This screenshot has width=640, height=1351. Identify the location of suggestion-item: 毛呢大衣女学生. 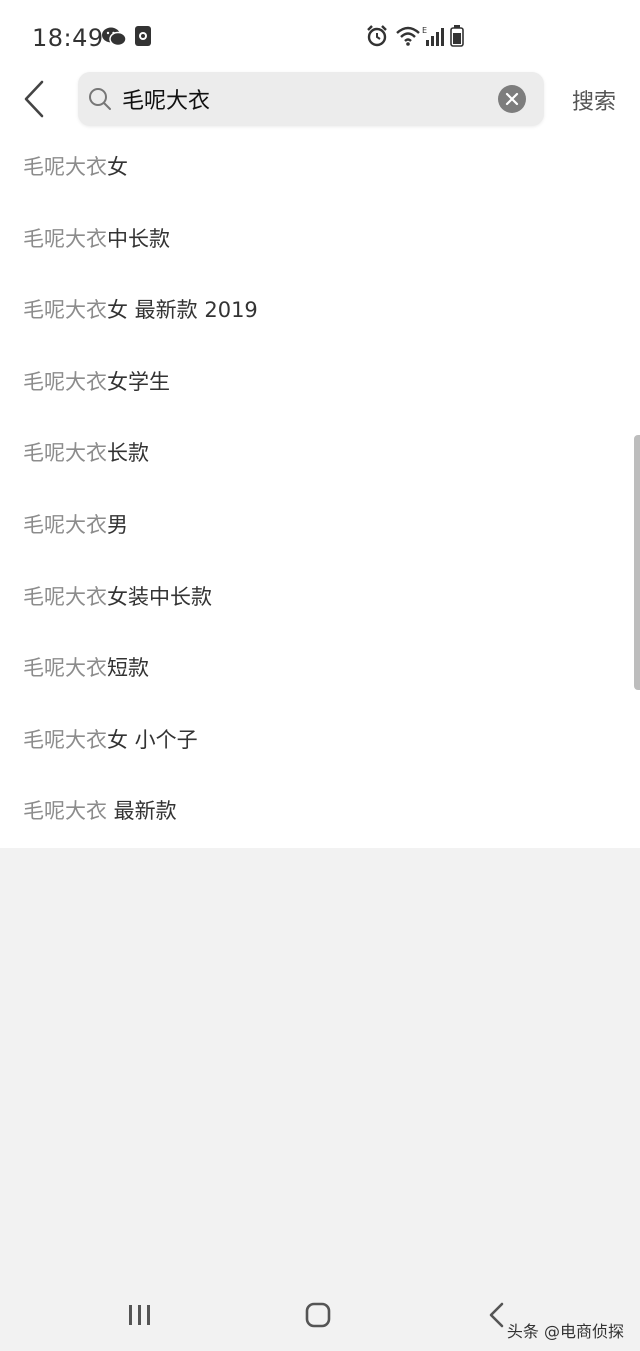
(320, 383).